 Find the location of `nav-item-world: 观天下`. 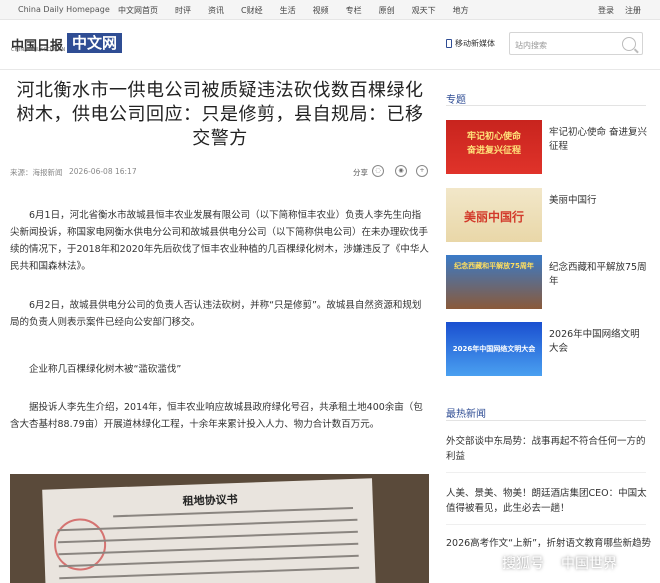

nav-item-world: 观天下 is located at coordinates (424, 10).